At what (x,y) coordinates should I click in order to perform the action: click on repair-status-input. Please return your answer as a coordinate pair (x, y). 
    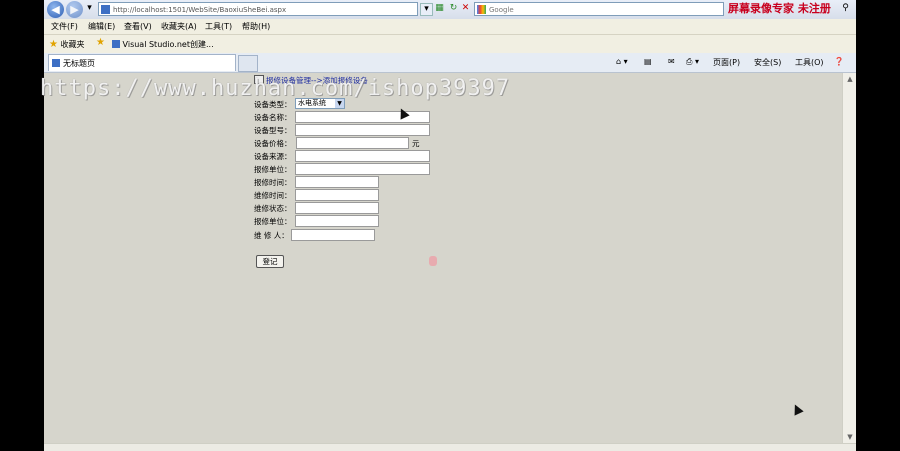
    Looking at the image, I should click on (337, 208).